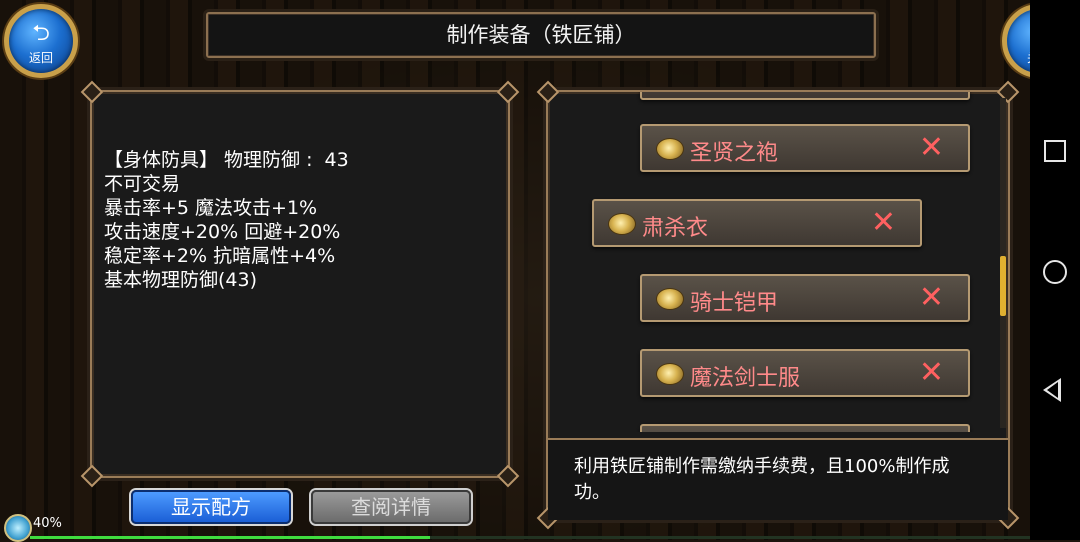 This screenshot has width=1080, height=542. What do you see at coordinates (211, 208) in the screenshot?
I see `description-line: 暴击率+5 魔法攻击+1%` at bounding box center [211, 208].